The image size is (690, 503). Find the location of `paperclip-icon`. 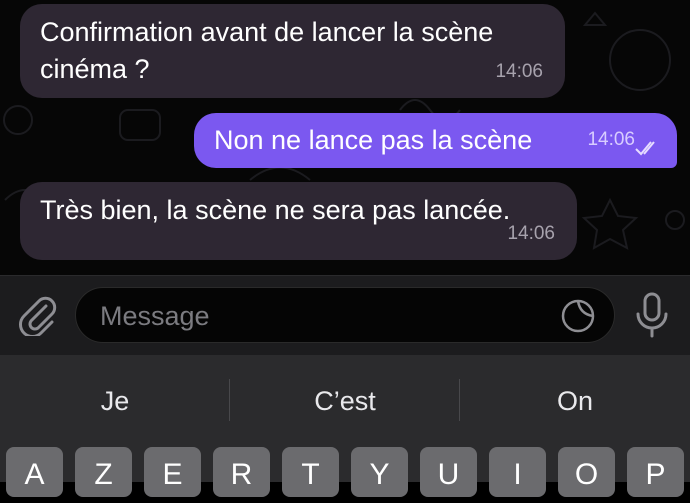

paperclip-icon is located at coordinates (37, 315).